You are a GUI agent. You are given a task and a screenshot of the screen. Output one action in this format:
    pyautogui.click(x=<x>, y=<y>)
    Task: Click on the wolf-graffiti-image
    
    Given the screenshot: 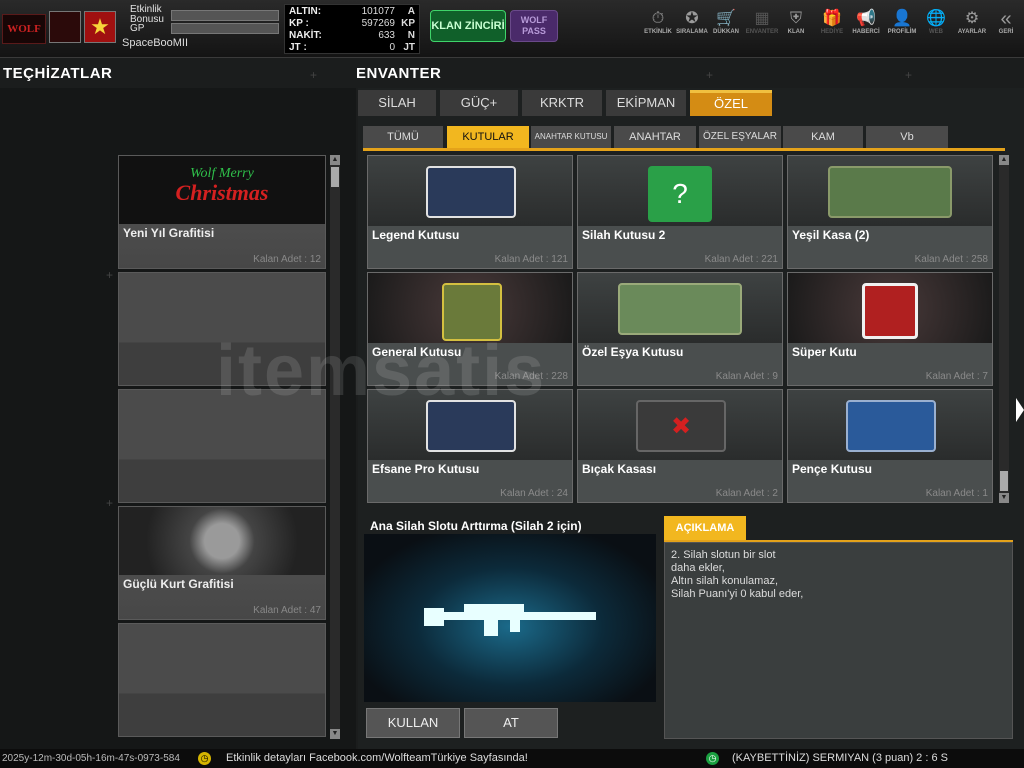 What is the action you would take?
    pyautogui.click(x=222, y=541)
    